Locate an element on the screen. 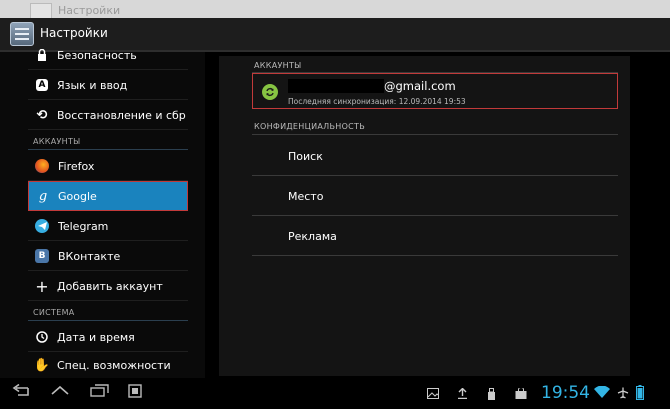 The image size is (670, 409). wifi-icon is located at coordinates (602, 393).